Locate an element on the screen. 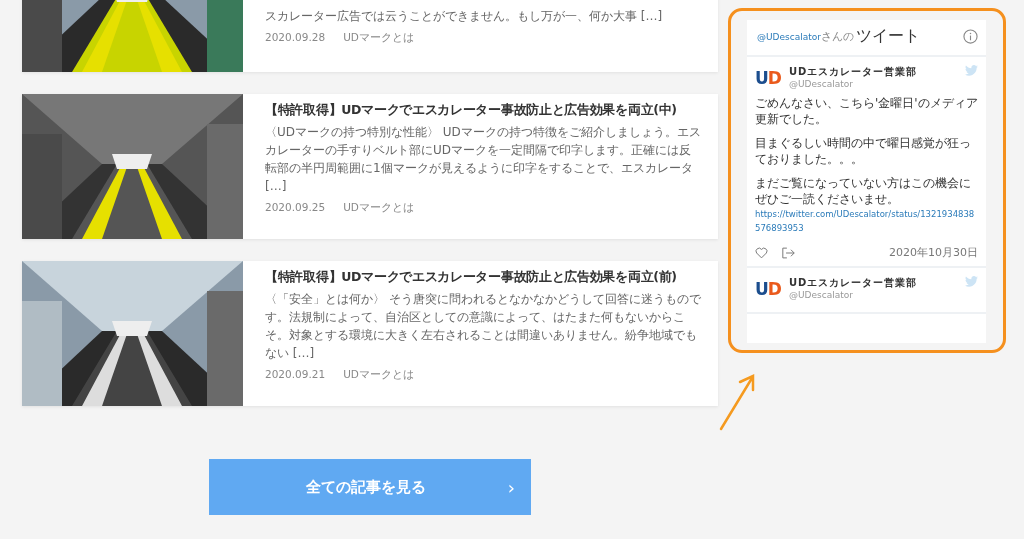  article-excerpt: 〈UDマークの持つ特別な性能〉 UDマークの持つ特徴をご紹介しましょう。エスカレーターの手すりベルト部にUDマークを一定間隔で印字します。正確には反転部の半円周範囲に1個マークが見えるように印字をすることで、エスカレータ […] is located at coordinates (483, 159).